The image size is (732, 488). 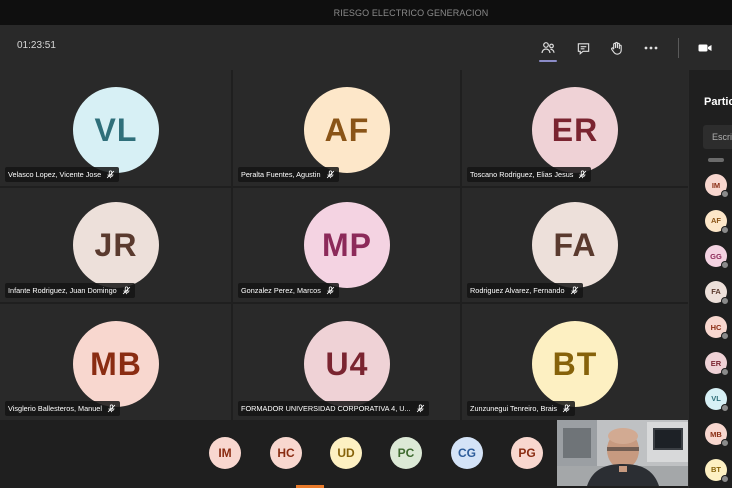 I want to click on participant-avatar: JR, so click(x=116, y=245).